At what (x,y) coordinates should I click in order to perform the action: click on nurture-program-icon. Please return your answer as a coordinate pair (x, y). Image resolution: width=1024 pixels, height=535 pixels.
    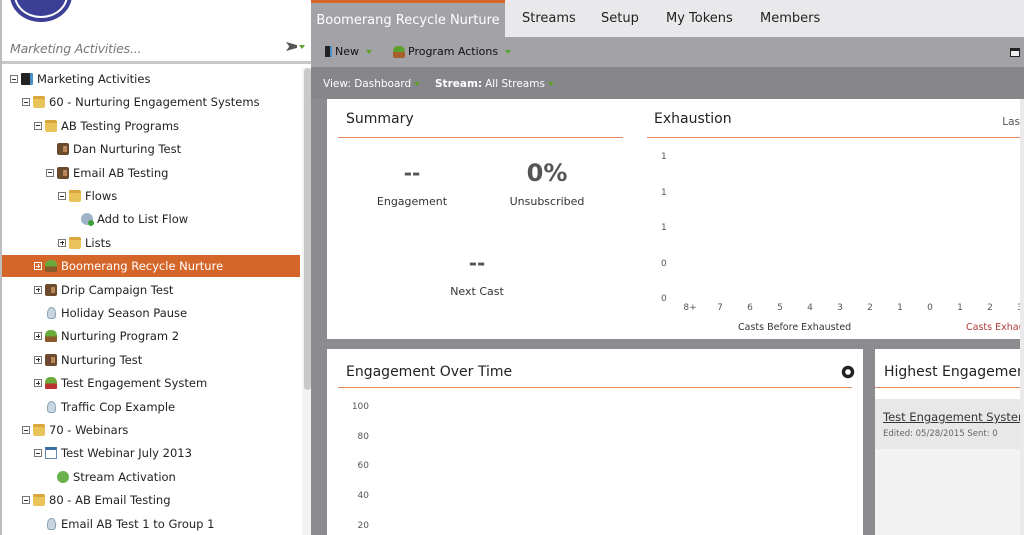
    Looking at the image, I should click on (51, 336).